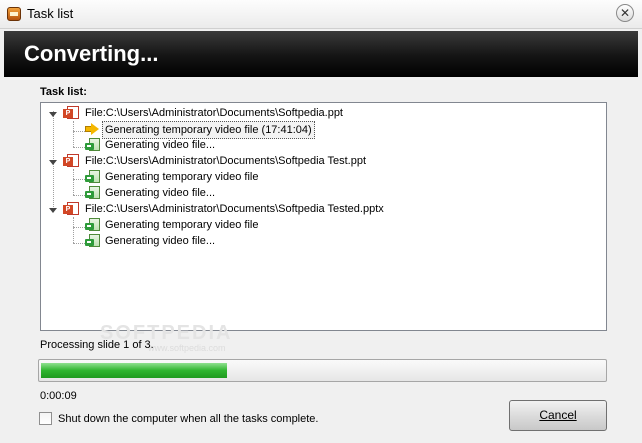 The image size is (642, 443). What do you see at coordinates (14, 14) in the screenshot?
I see `app-icon` at bounding box center [14, 14].